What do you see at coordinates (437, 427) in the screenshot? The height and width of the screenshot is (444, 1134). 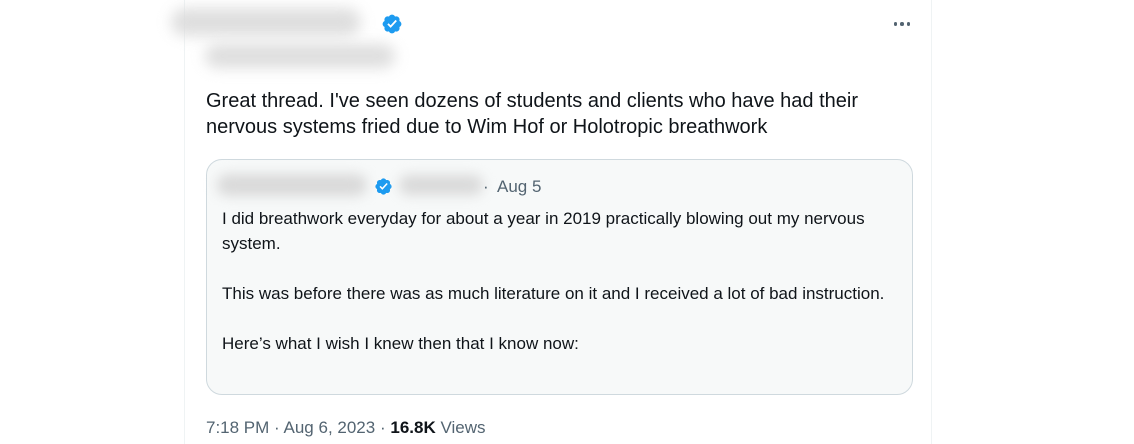 I see `views-count: 16.8K Views` at bounding box center [437, 427].